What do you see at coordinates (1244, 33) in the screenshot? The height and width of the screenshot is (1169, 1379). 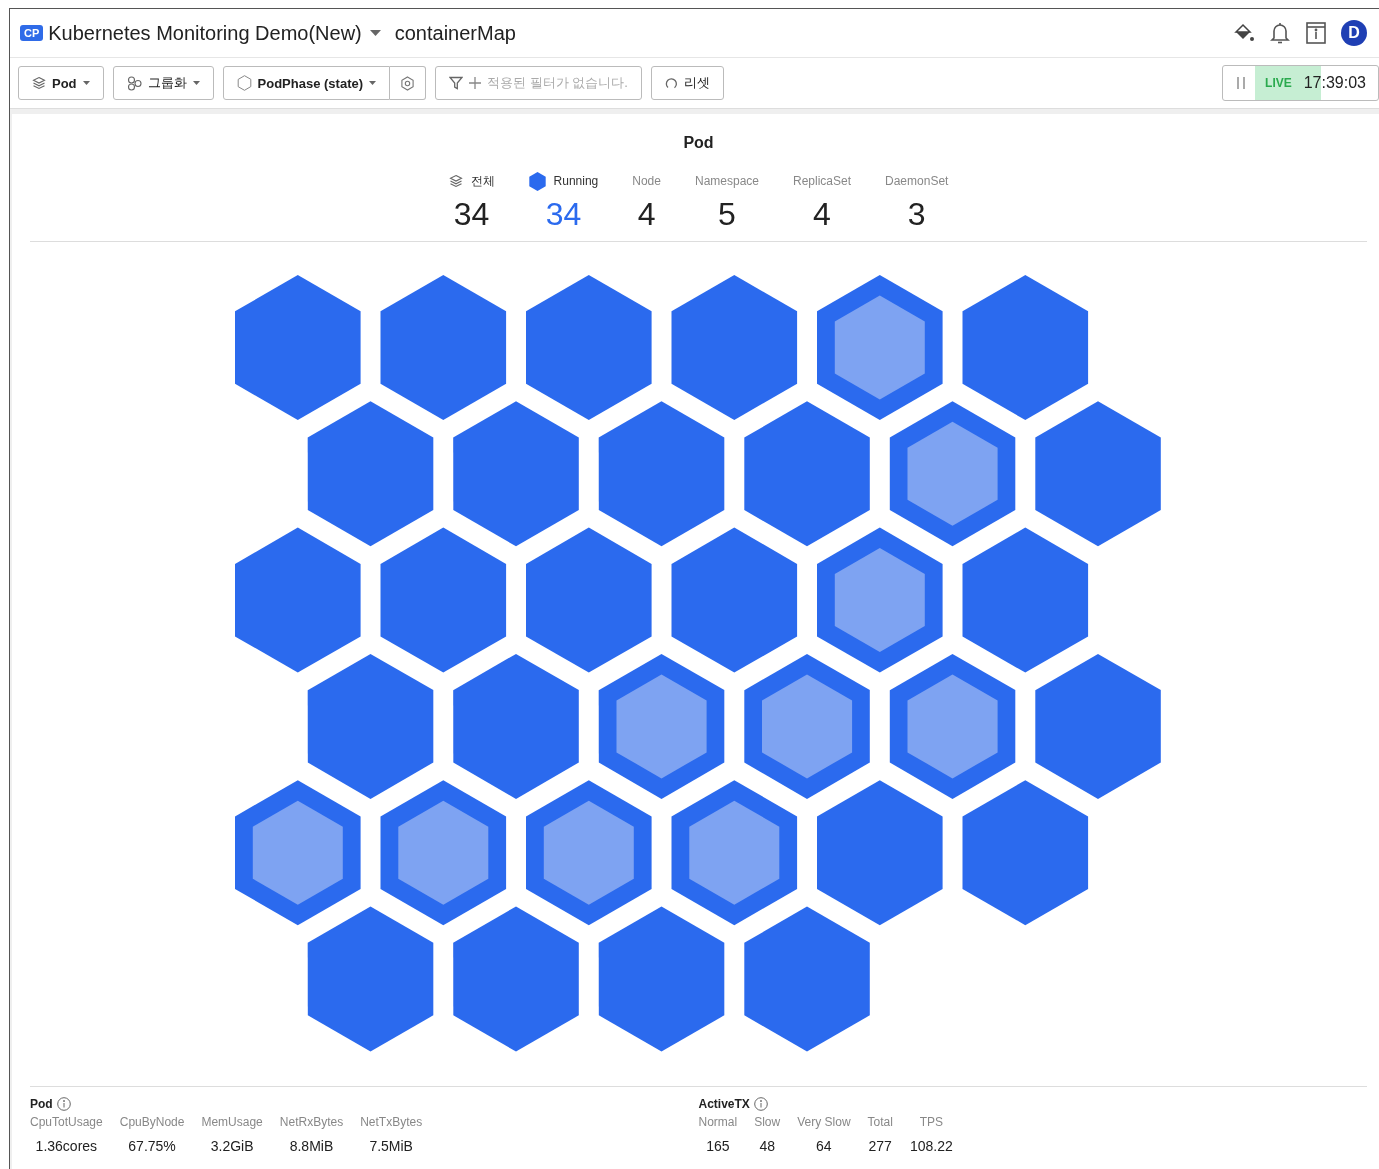 I see `paint-bucket-icon` at bounding box center [1244, 33].